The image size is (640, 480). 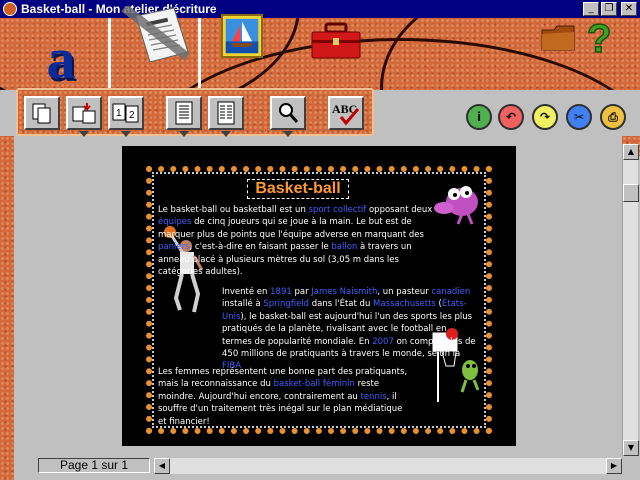 I want to click on page-numbers-icon: 12, so click(x=125, y=113).